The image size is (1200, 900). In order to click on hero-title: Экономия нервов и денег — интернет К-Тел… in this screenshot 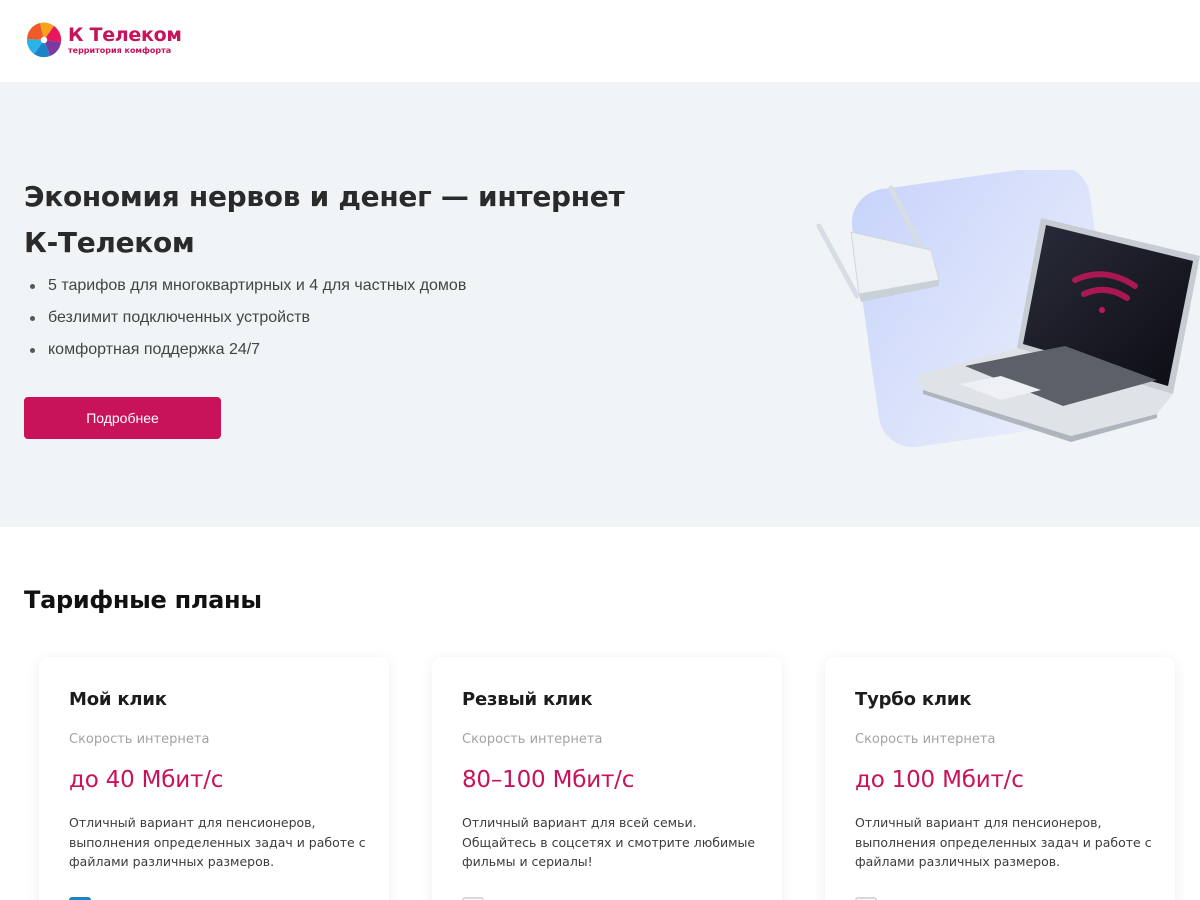, I will do `click(324, 219)`.